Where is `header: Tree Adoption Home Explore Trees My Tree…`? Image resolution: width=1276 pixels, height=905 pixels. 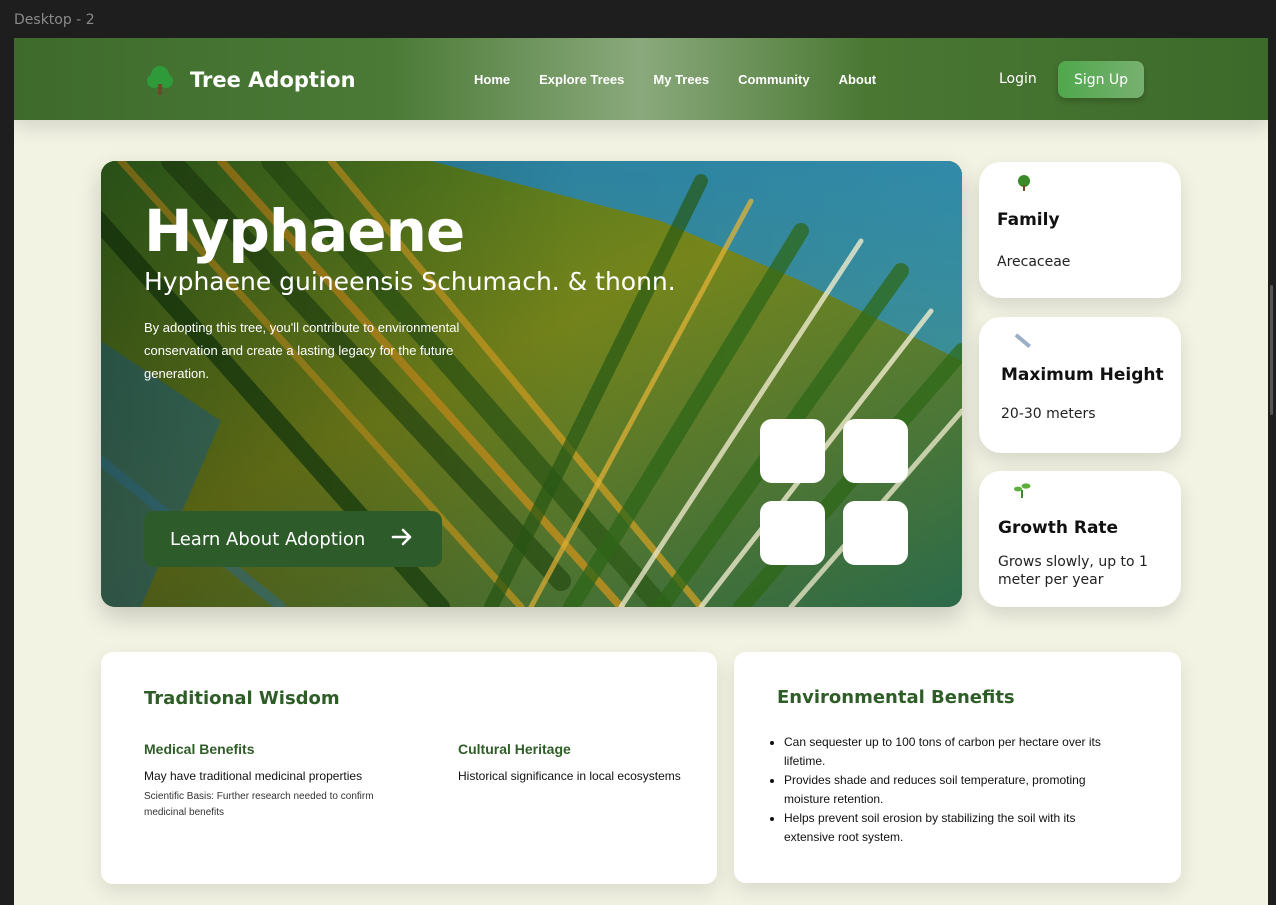
header: Tree Adoption Home Explore Trees My Tree… is located at coordinates (641, 79).